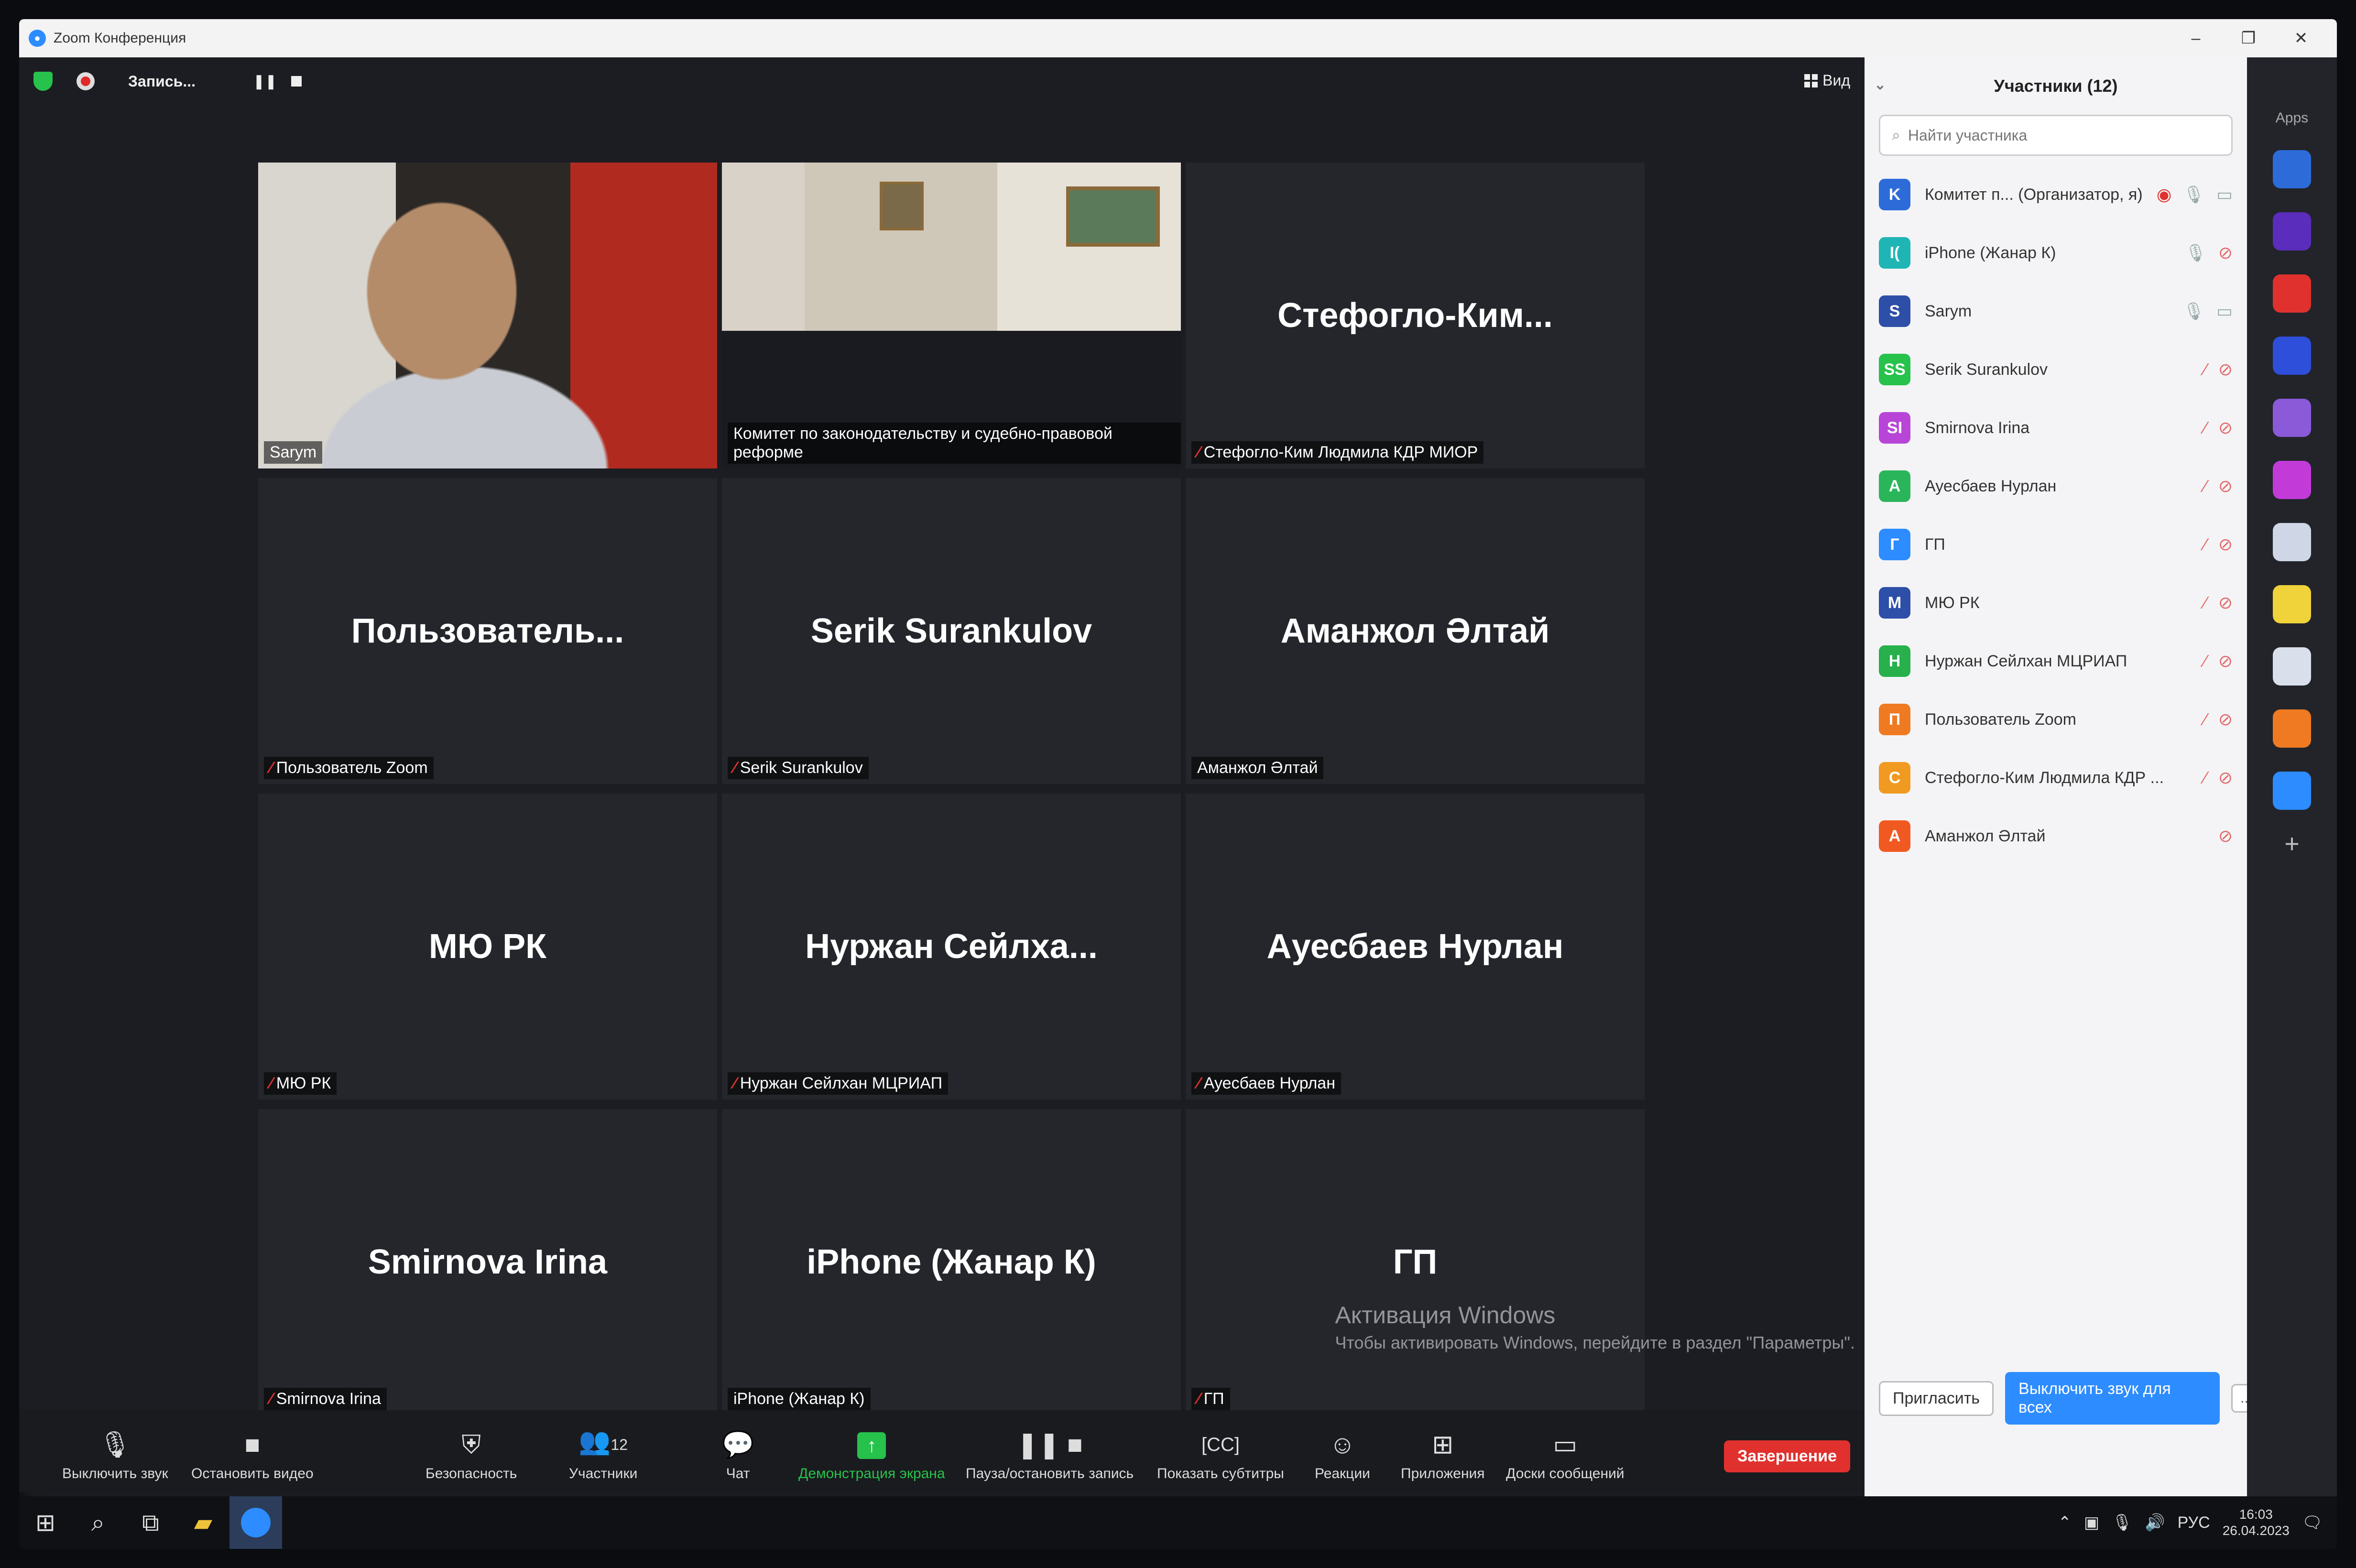  What do you see at coordinates (98, 1522) in the screenshot?
I see `search-icon: ⌕` at bounding box center [98, 1522].